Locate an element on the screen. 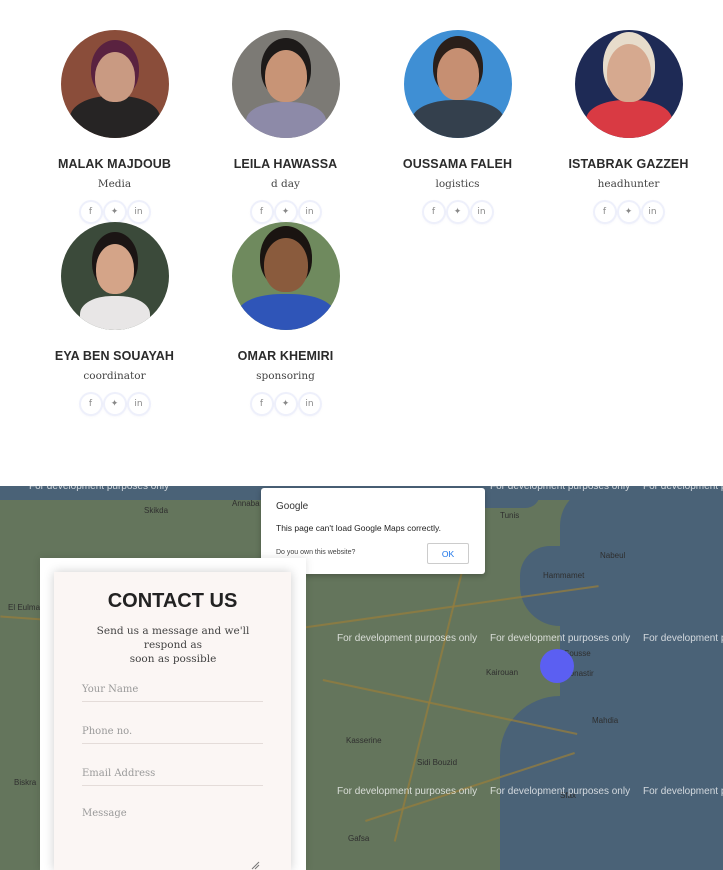 The image size is (723, 870). message-textarea: Message is located at coordinates (172, 836).